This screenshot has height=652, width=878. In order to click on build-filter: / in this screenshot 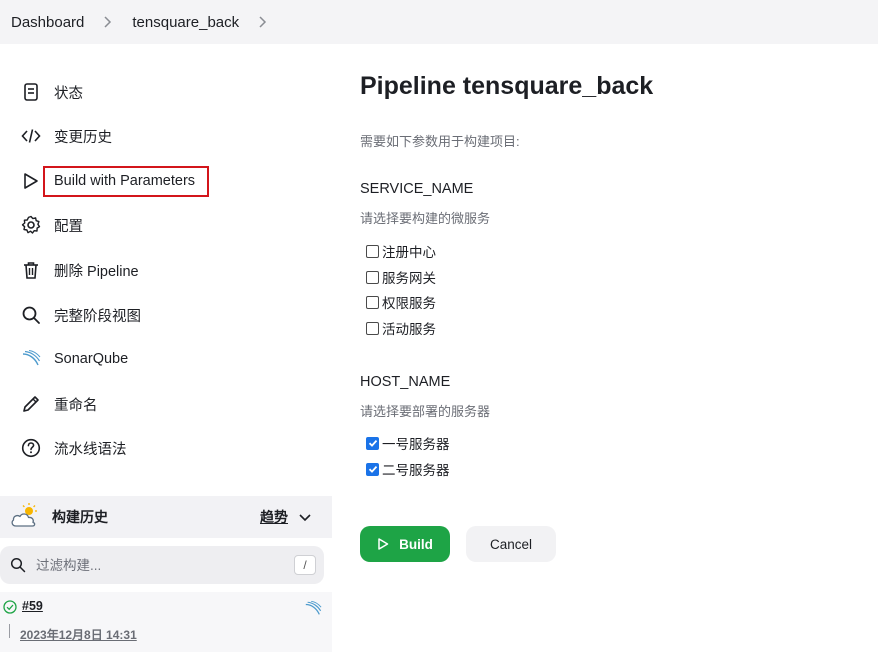, I will do `click(162, 565)`.